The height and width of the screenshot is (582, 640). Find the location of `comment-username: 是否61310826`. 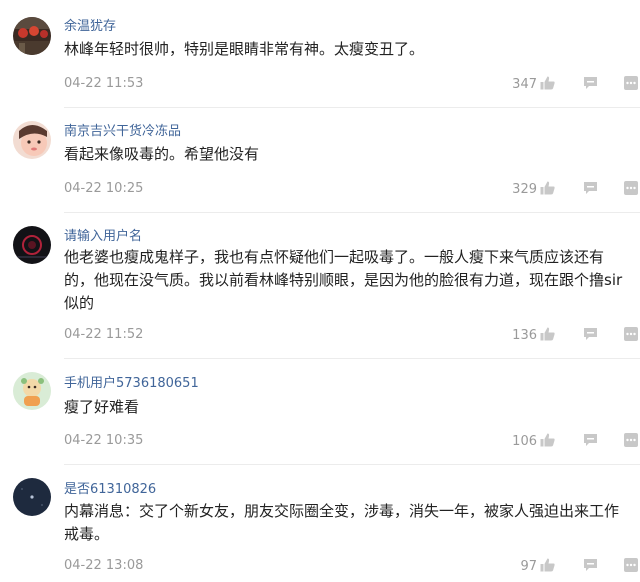

comment-username: 是否61310826 is located at coordinates (110, 487).